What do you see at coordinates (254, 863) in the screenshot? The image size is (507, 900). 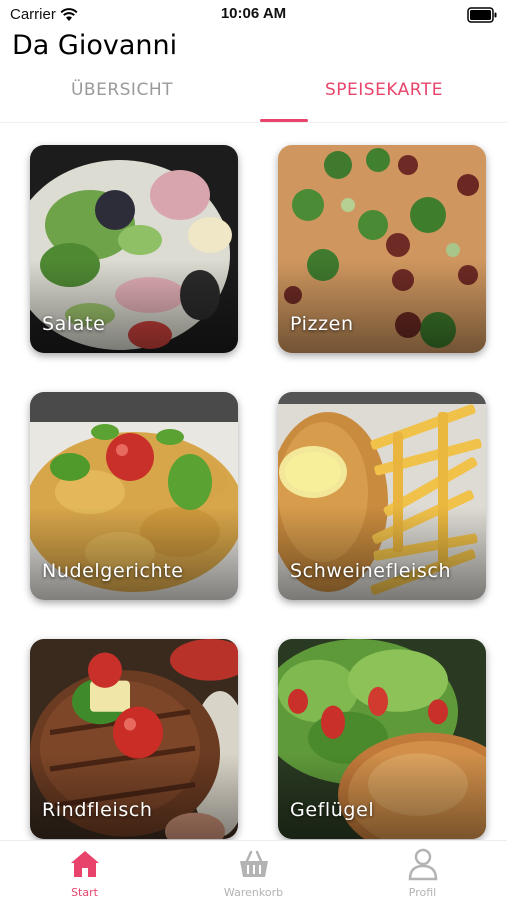 I see `basket-icon` at bounding box center [254, 863].